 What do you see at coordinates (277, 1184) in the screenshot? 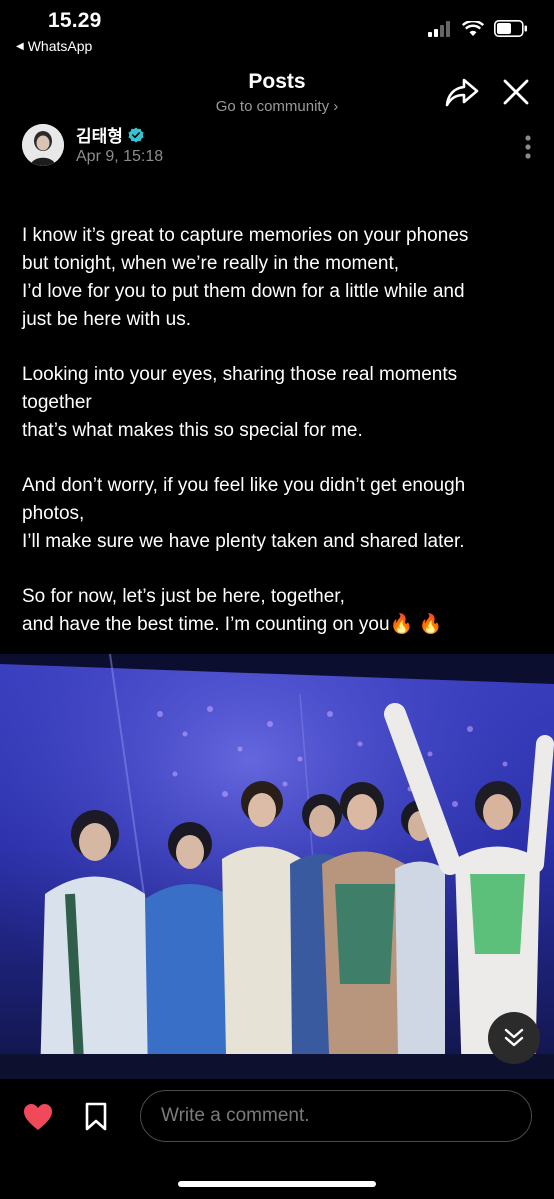
I see `home-indicator` at bounding box center [277, 1184].